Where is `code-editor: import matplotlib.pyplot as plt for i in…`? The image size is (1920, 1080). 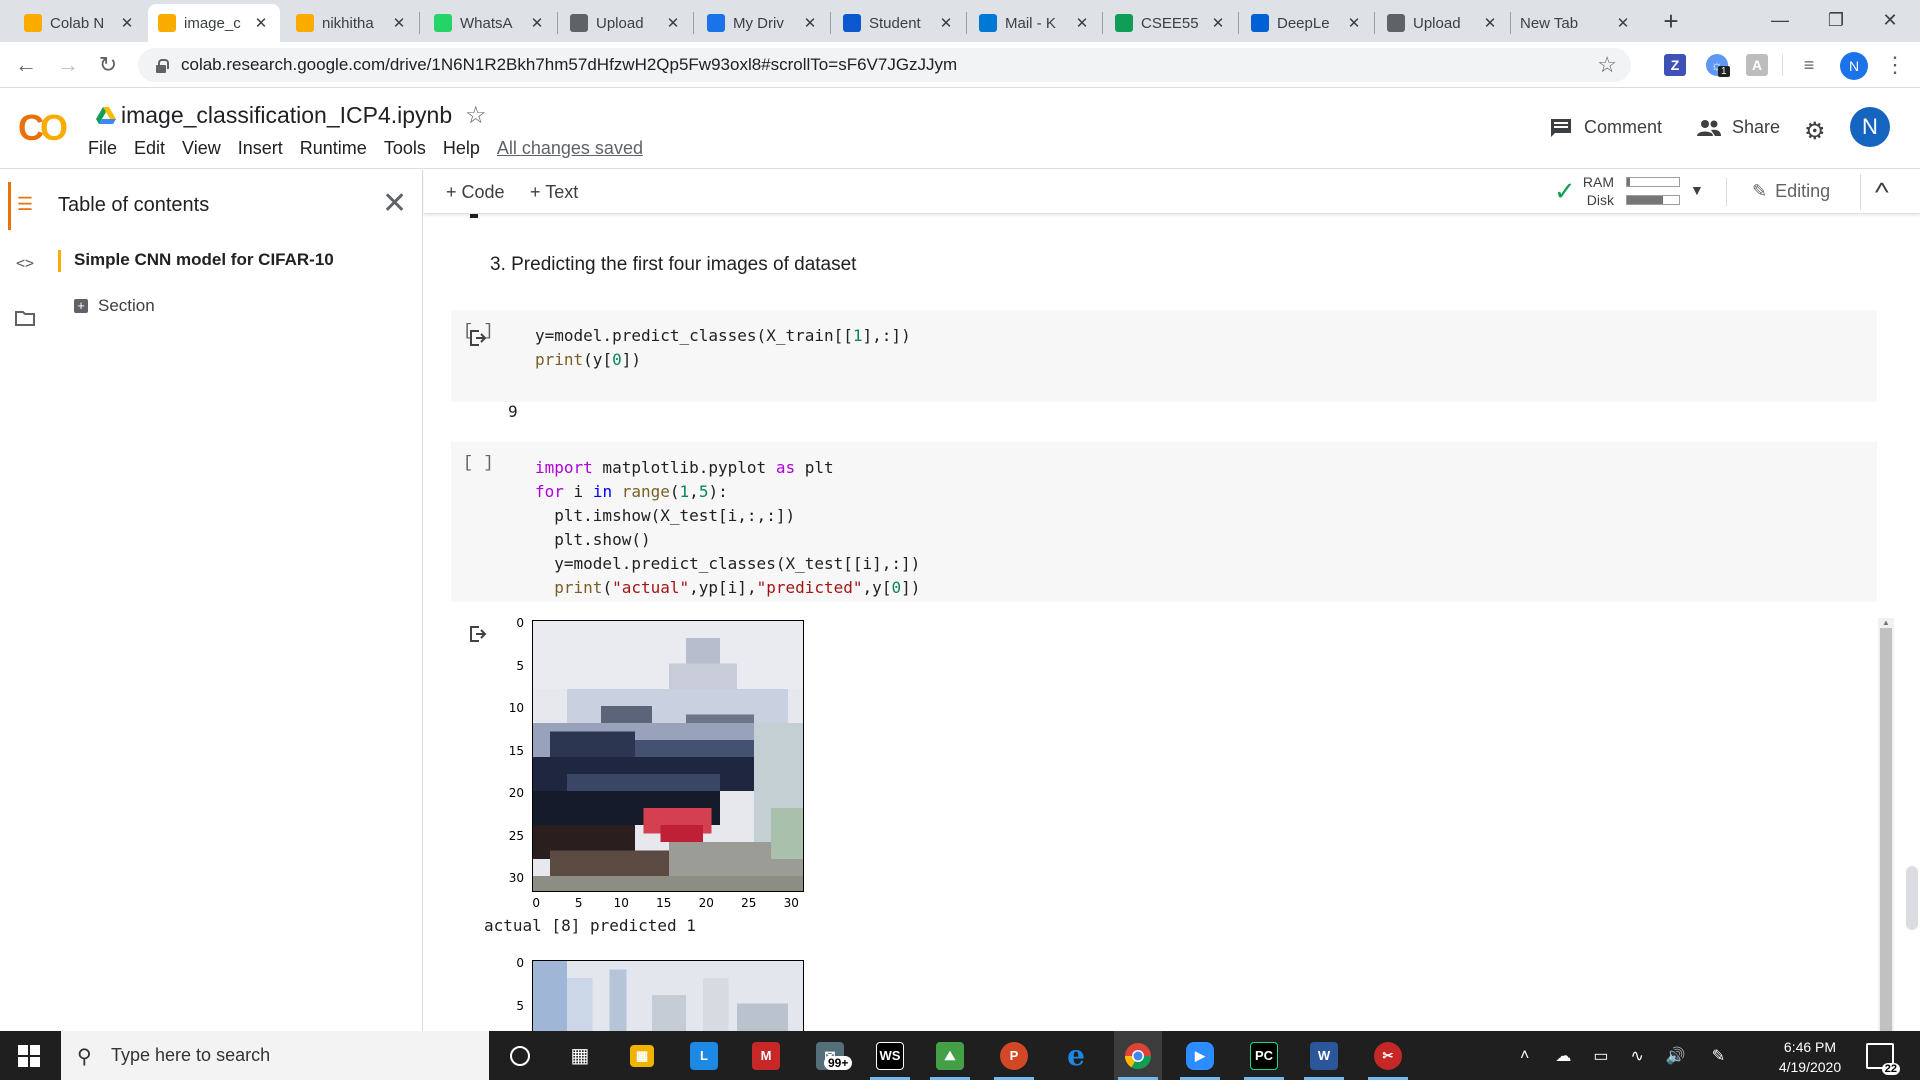 code-editor: import matplotlib.pyplot as plt for i in… is located at coordinates (727, 528).